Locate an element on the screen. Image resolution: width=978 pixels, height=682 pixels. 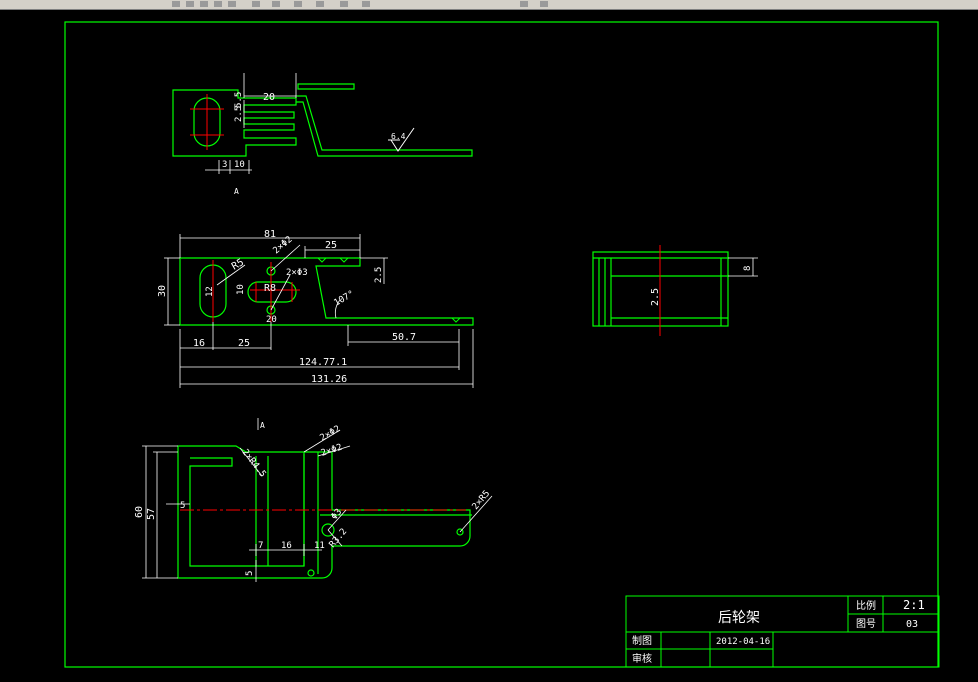
cad-toolbar-strip is located at coordinates (489, 5).